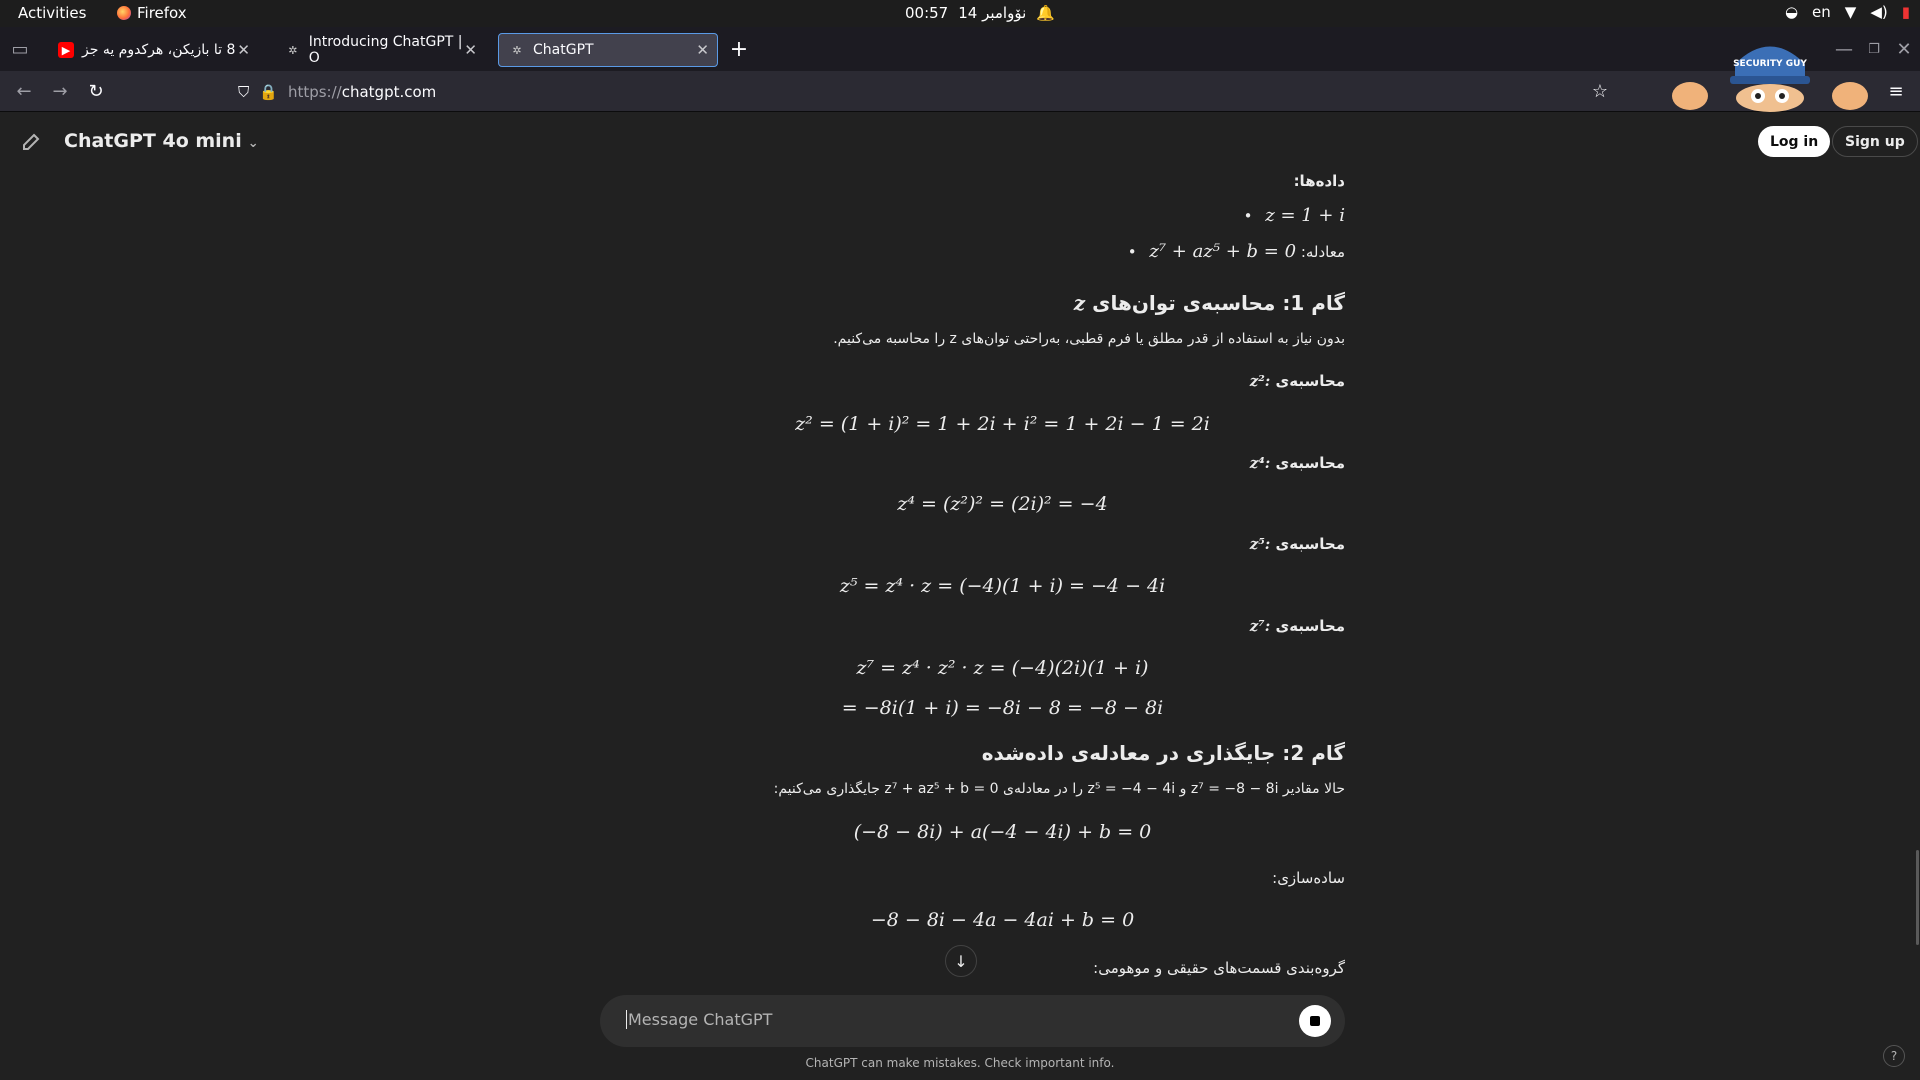 This screenshot has height=1080, width=1920. What do you see at coordinates (1260, 381) in the screenshot?
I see `calc-var: z²:` at bounding box center [1260, 381].